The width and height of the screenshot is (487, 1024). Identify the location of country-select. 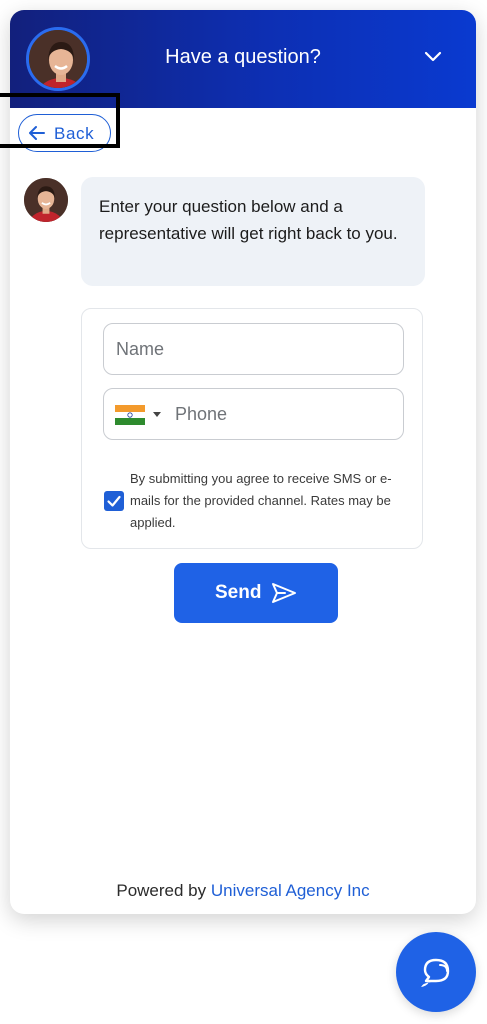
(140, 414).